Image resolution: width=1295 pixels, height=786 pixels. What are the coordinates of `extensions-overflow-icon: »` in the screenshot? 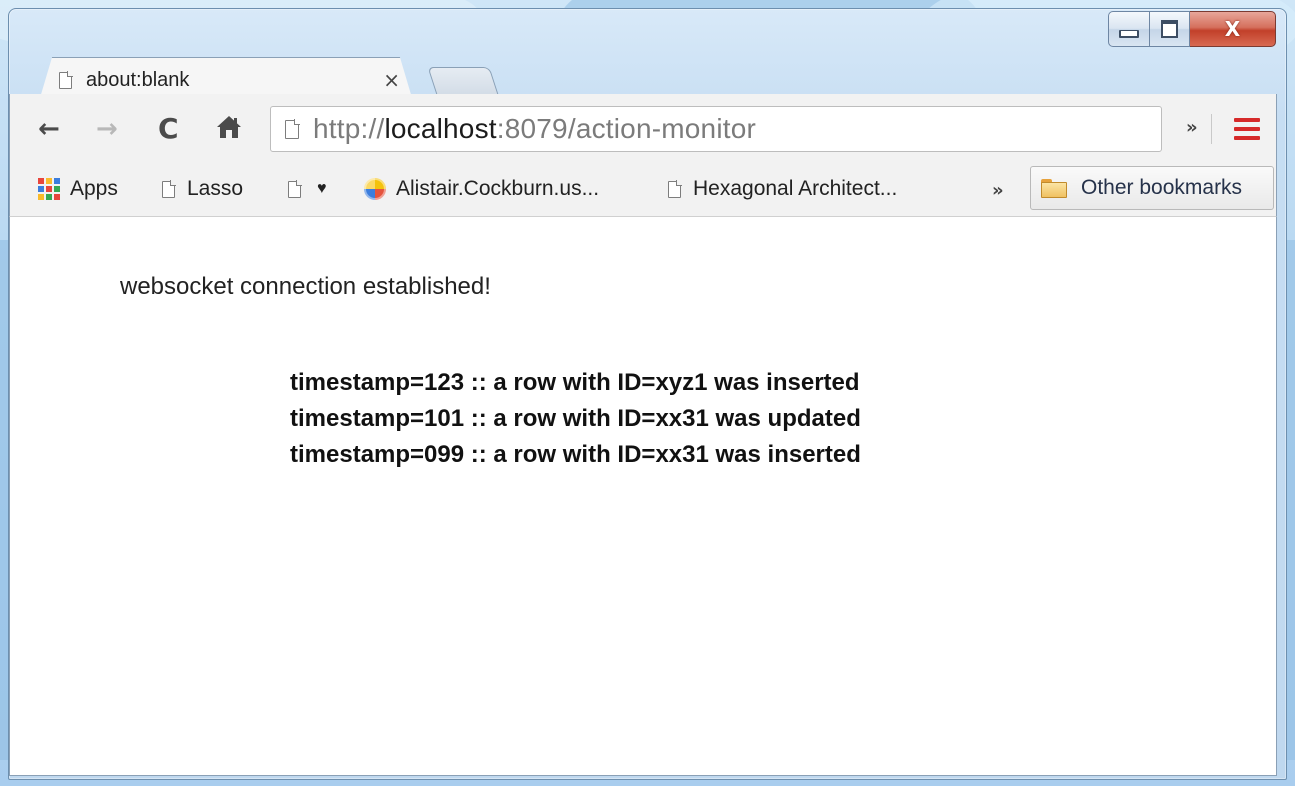 It's located at (1192, 127).